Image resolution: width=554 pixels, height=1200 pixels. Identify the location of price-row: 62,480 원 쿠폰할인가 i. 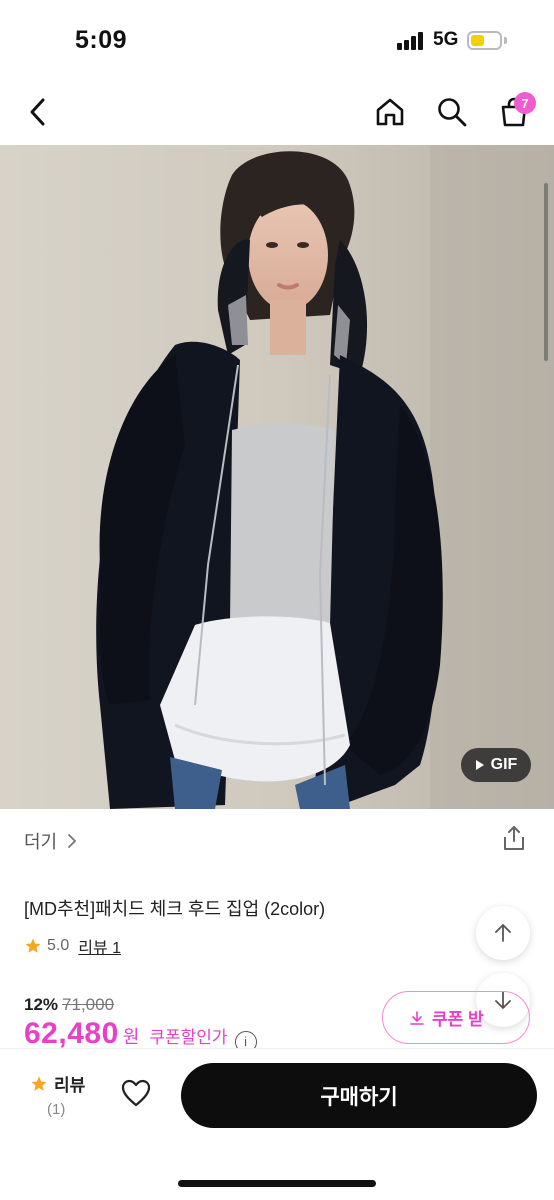
(140, 1035).